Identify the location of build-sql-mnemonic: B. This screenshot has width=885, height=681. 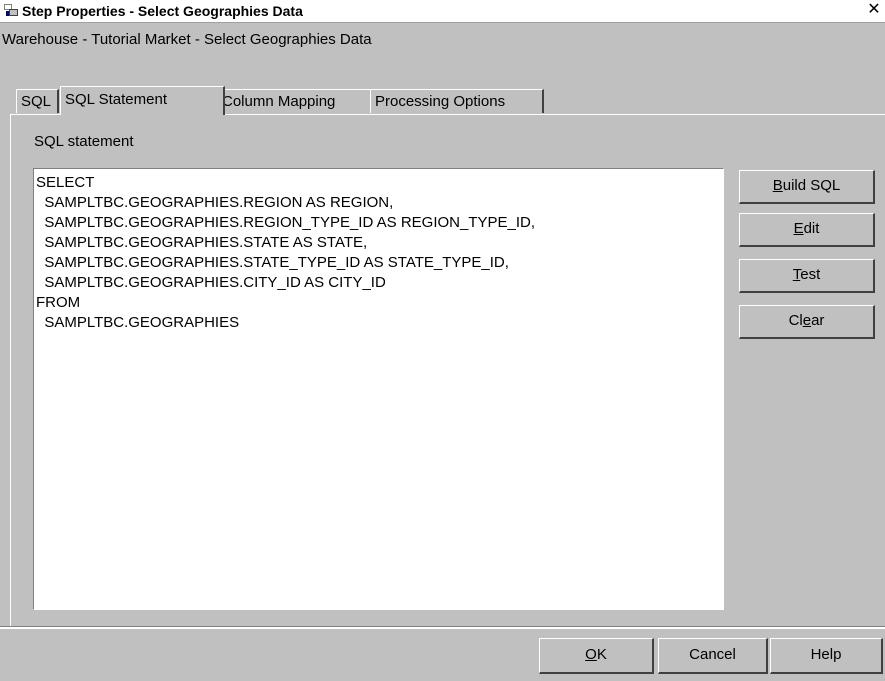
(777, 185).